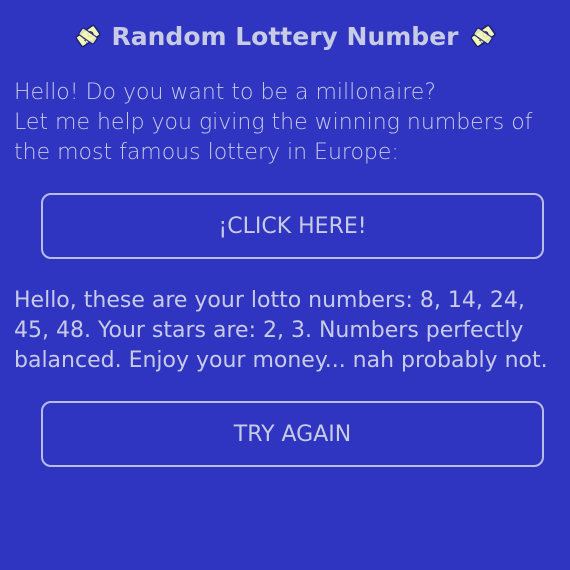  I want to click on intro-line-1: Hello! Do you want to be a millonaire?, so click(225, 92).